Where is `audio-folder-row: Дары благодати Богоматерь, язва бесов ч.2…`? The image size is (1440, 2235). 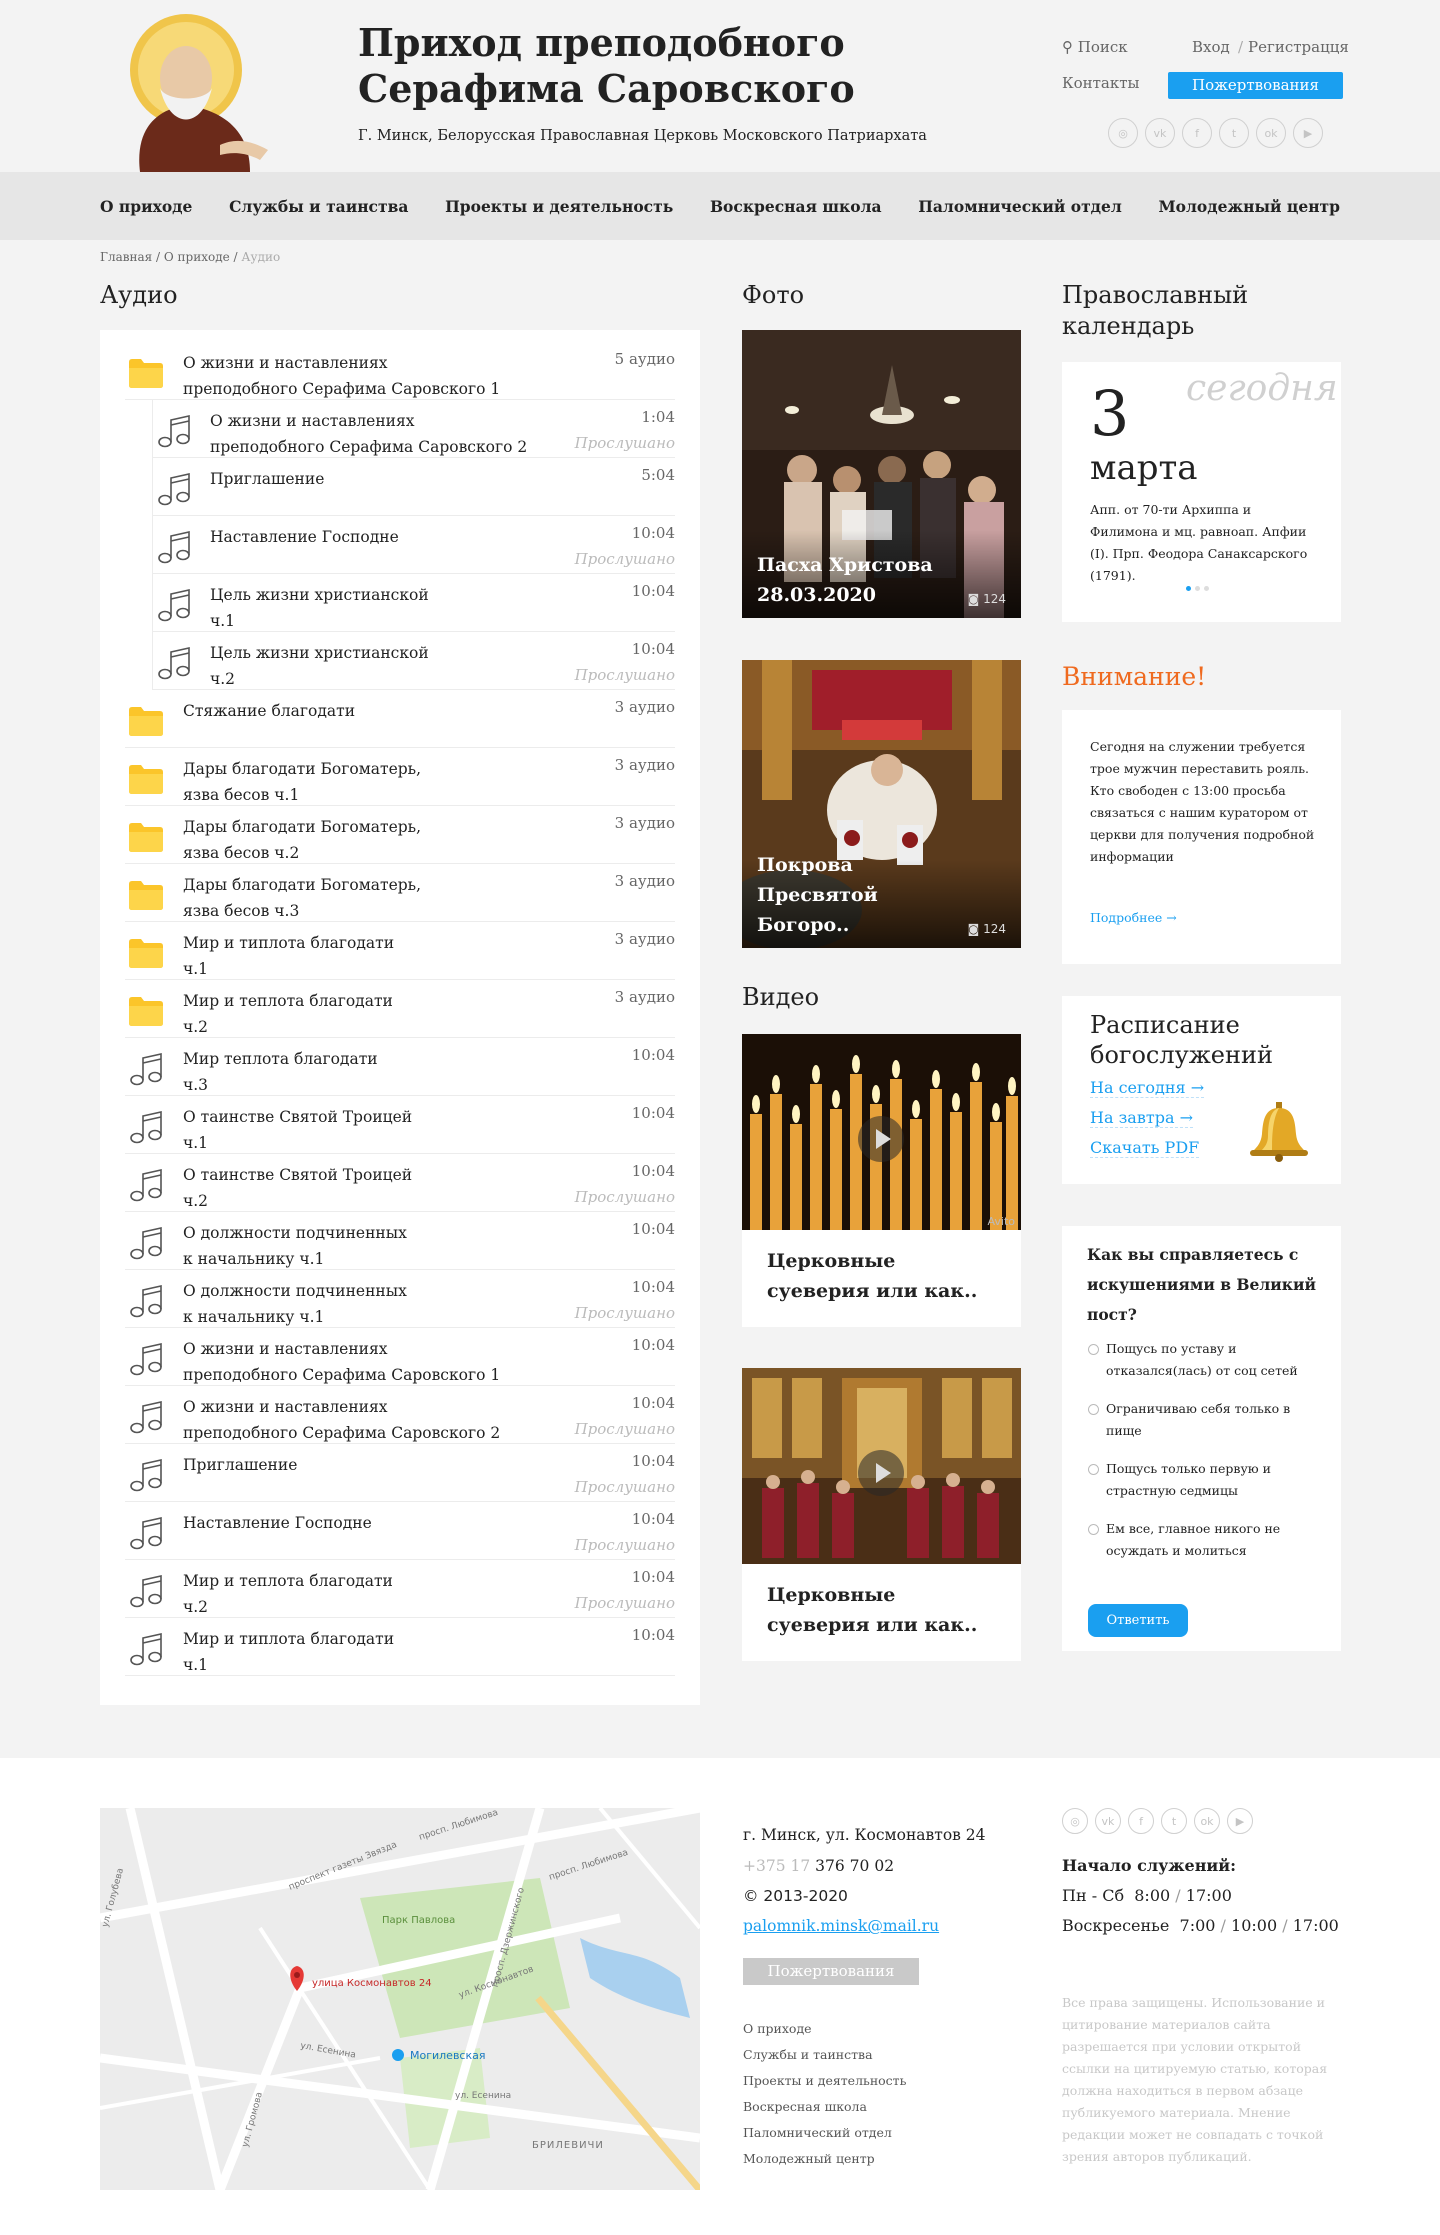 audio-folder-row: Дары благодати Богоматерь, язва бесов ч.2… is located at coordinates (400, 835).